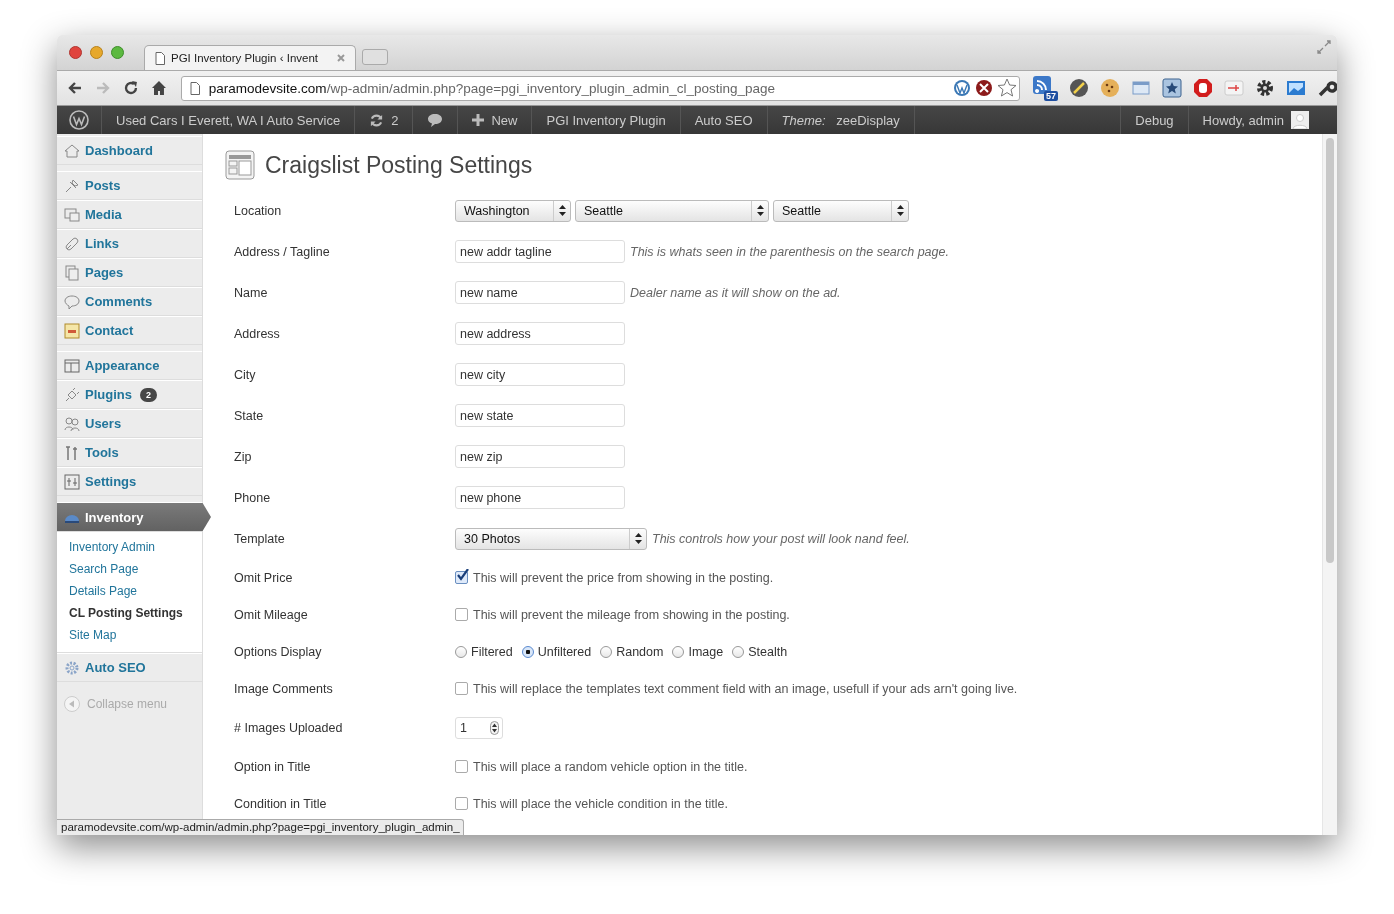 This screenshot has height=914, width=1394. What do you see at coordinates (1007, 88) in the screenshot?
I see `star-icon` at bounding box center [1007, 88].